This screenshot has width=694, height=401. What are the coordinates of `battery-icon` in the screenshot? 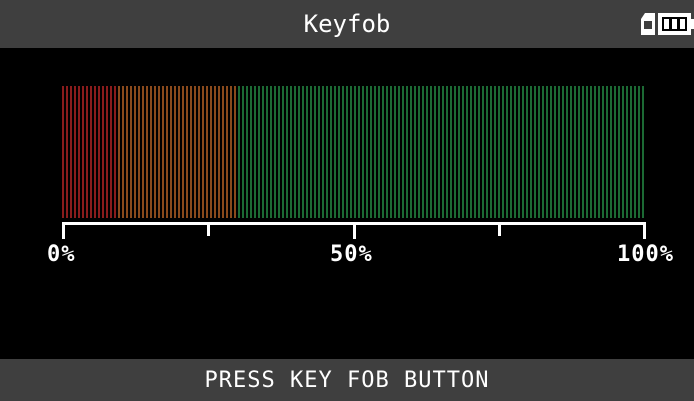 It's located at (676, 24).